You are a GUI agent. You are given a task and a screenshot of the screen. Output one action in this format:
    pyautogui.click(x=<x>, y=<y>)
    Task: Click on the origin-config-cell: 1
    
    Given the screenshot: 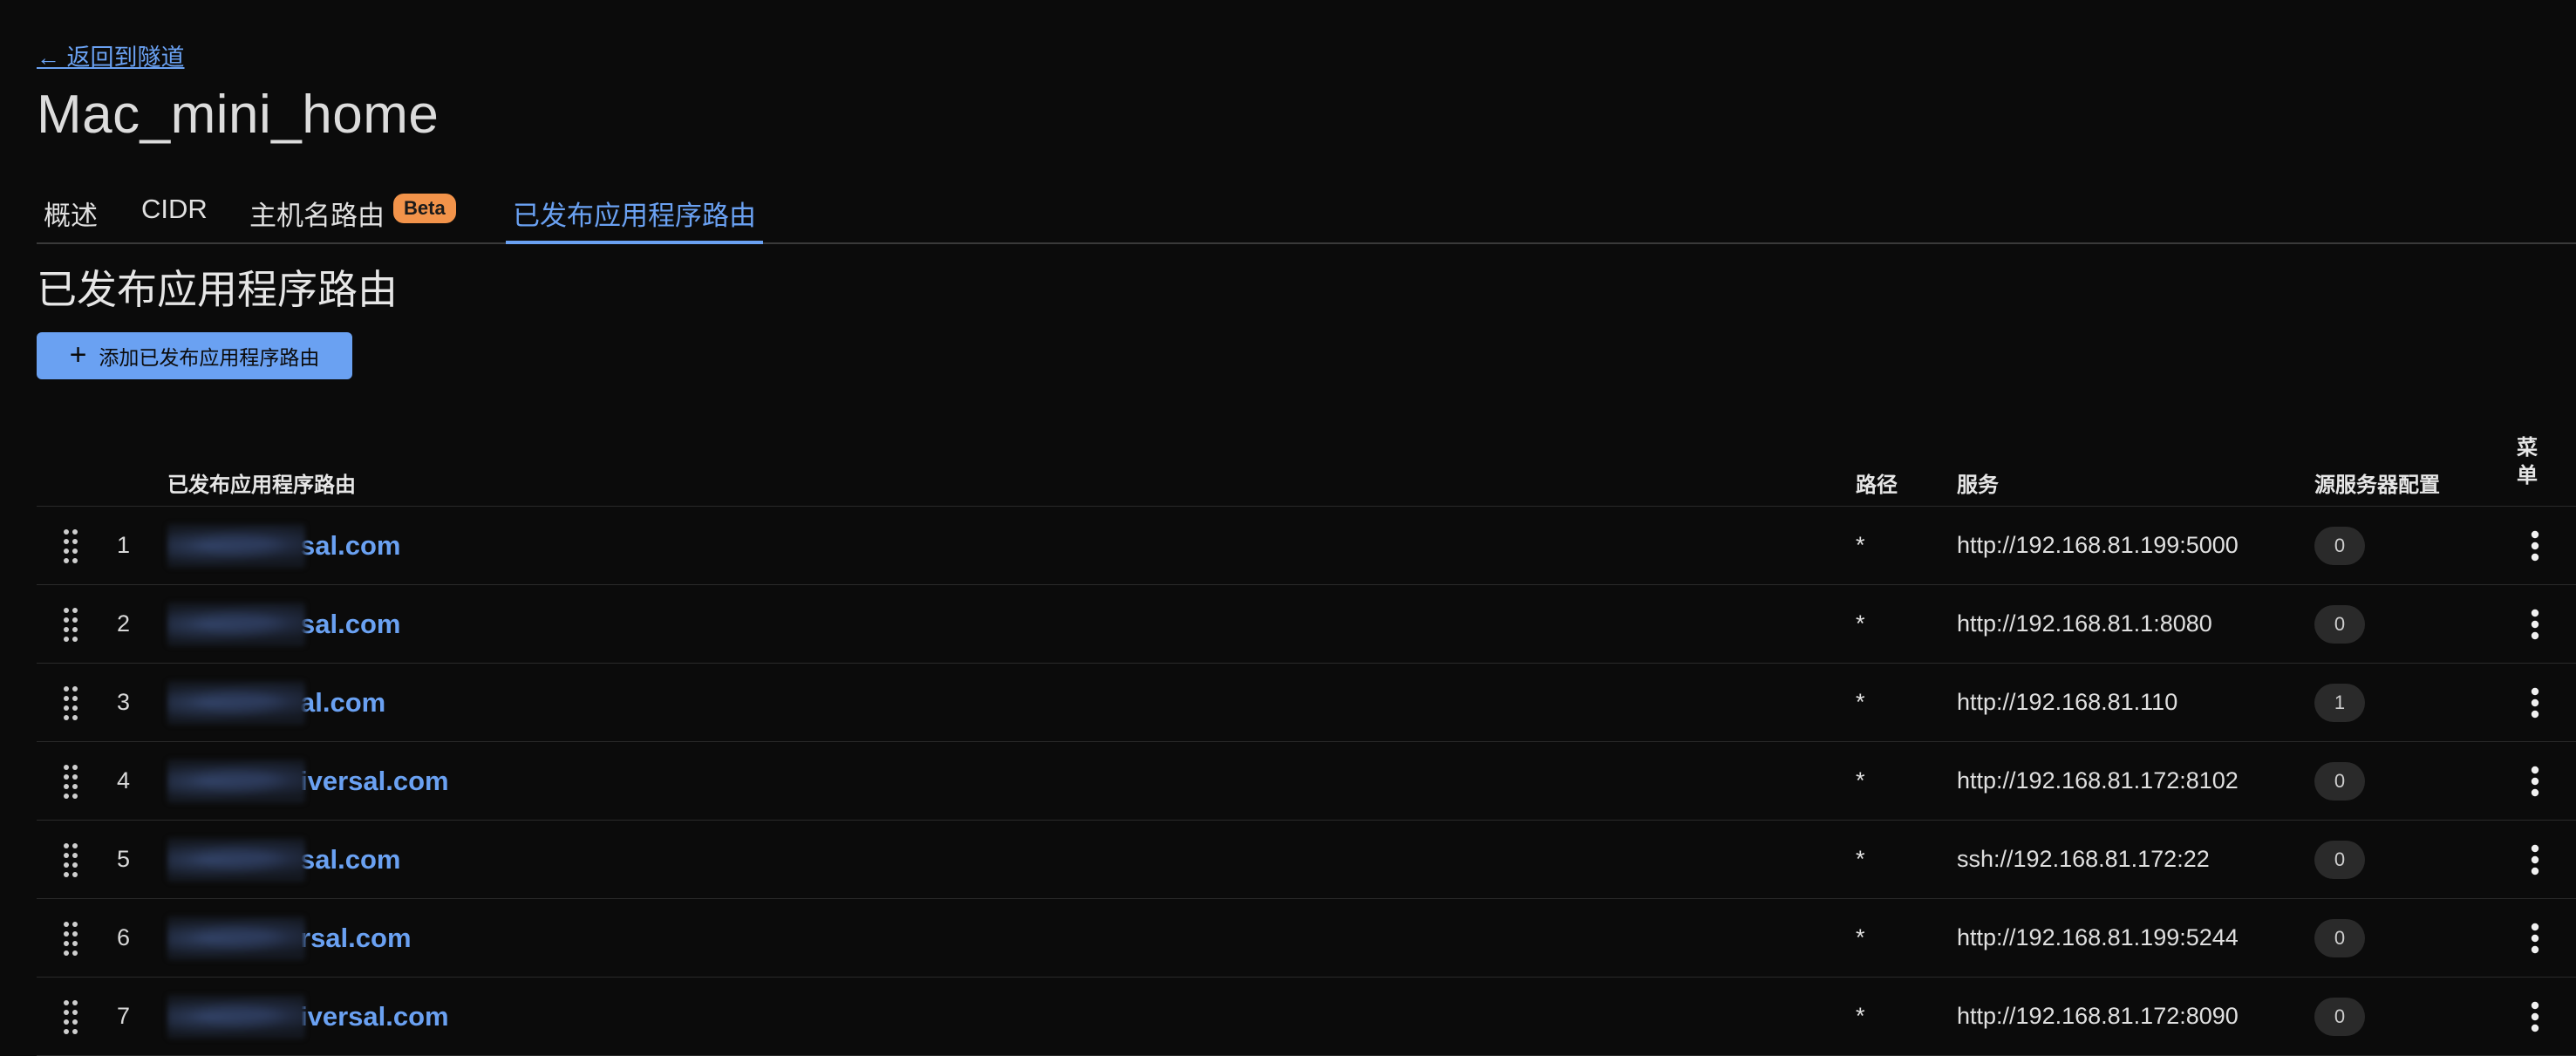 What is the action you would take?
    pyautogui.click(x=2339, y=702)
    